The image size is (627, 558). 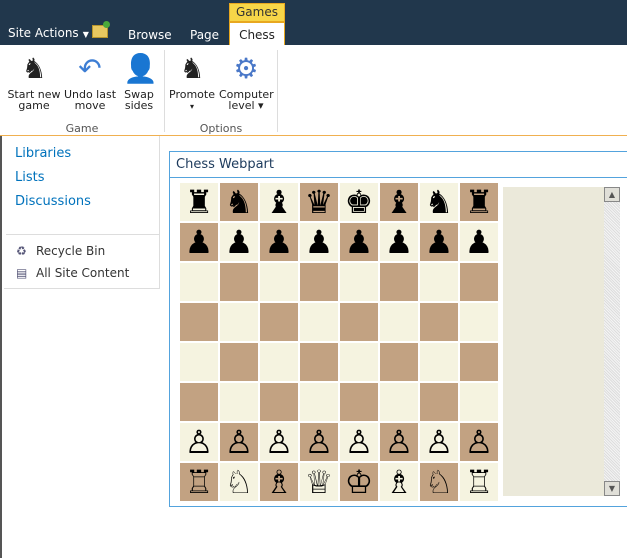 I want to click on tab-browse: Browse, so click(x=150, y=35).